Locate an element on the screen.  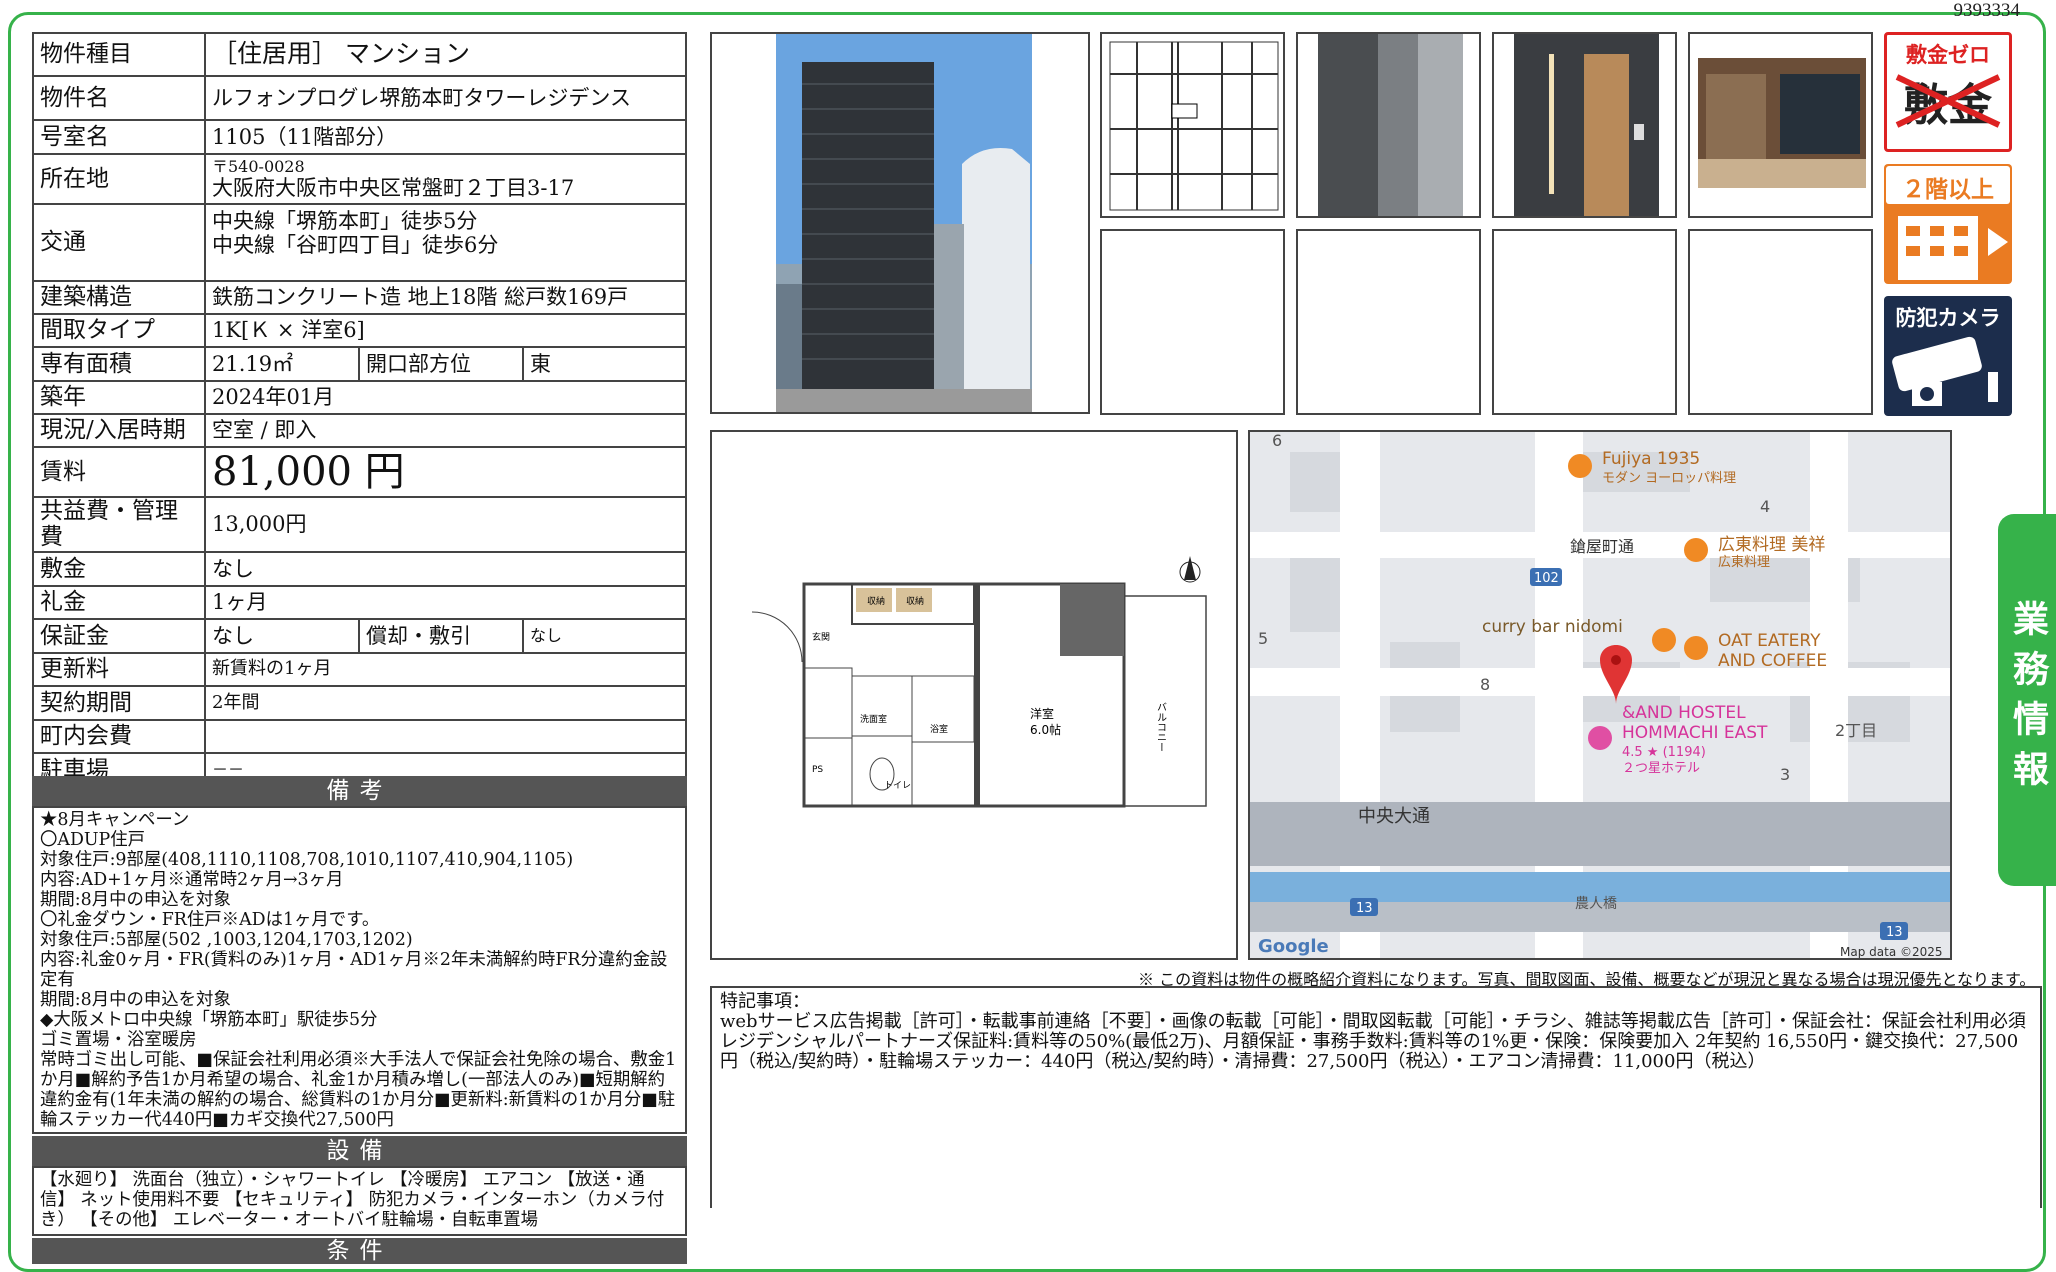
map-block-8: 8 is located at coordinates (1485, 684).